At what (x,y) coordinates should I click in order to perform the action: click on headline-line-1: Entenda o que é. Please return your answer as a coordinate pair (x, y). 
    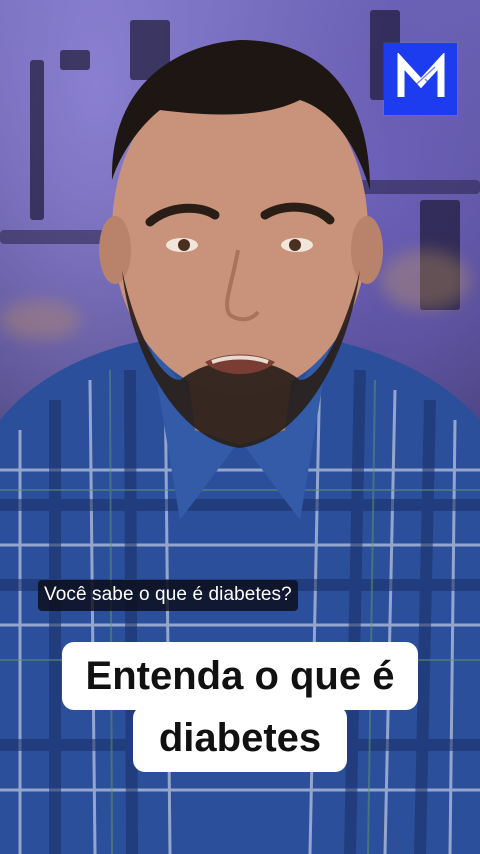
    Looking at the image, I should click on (240, 676).